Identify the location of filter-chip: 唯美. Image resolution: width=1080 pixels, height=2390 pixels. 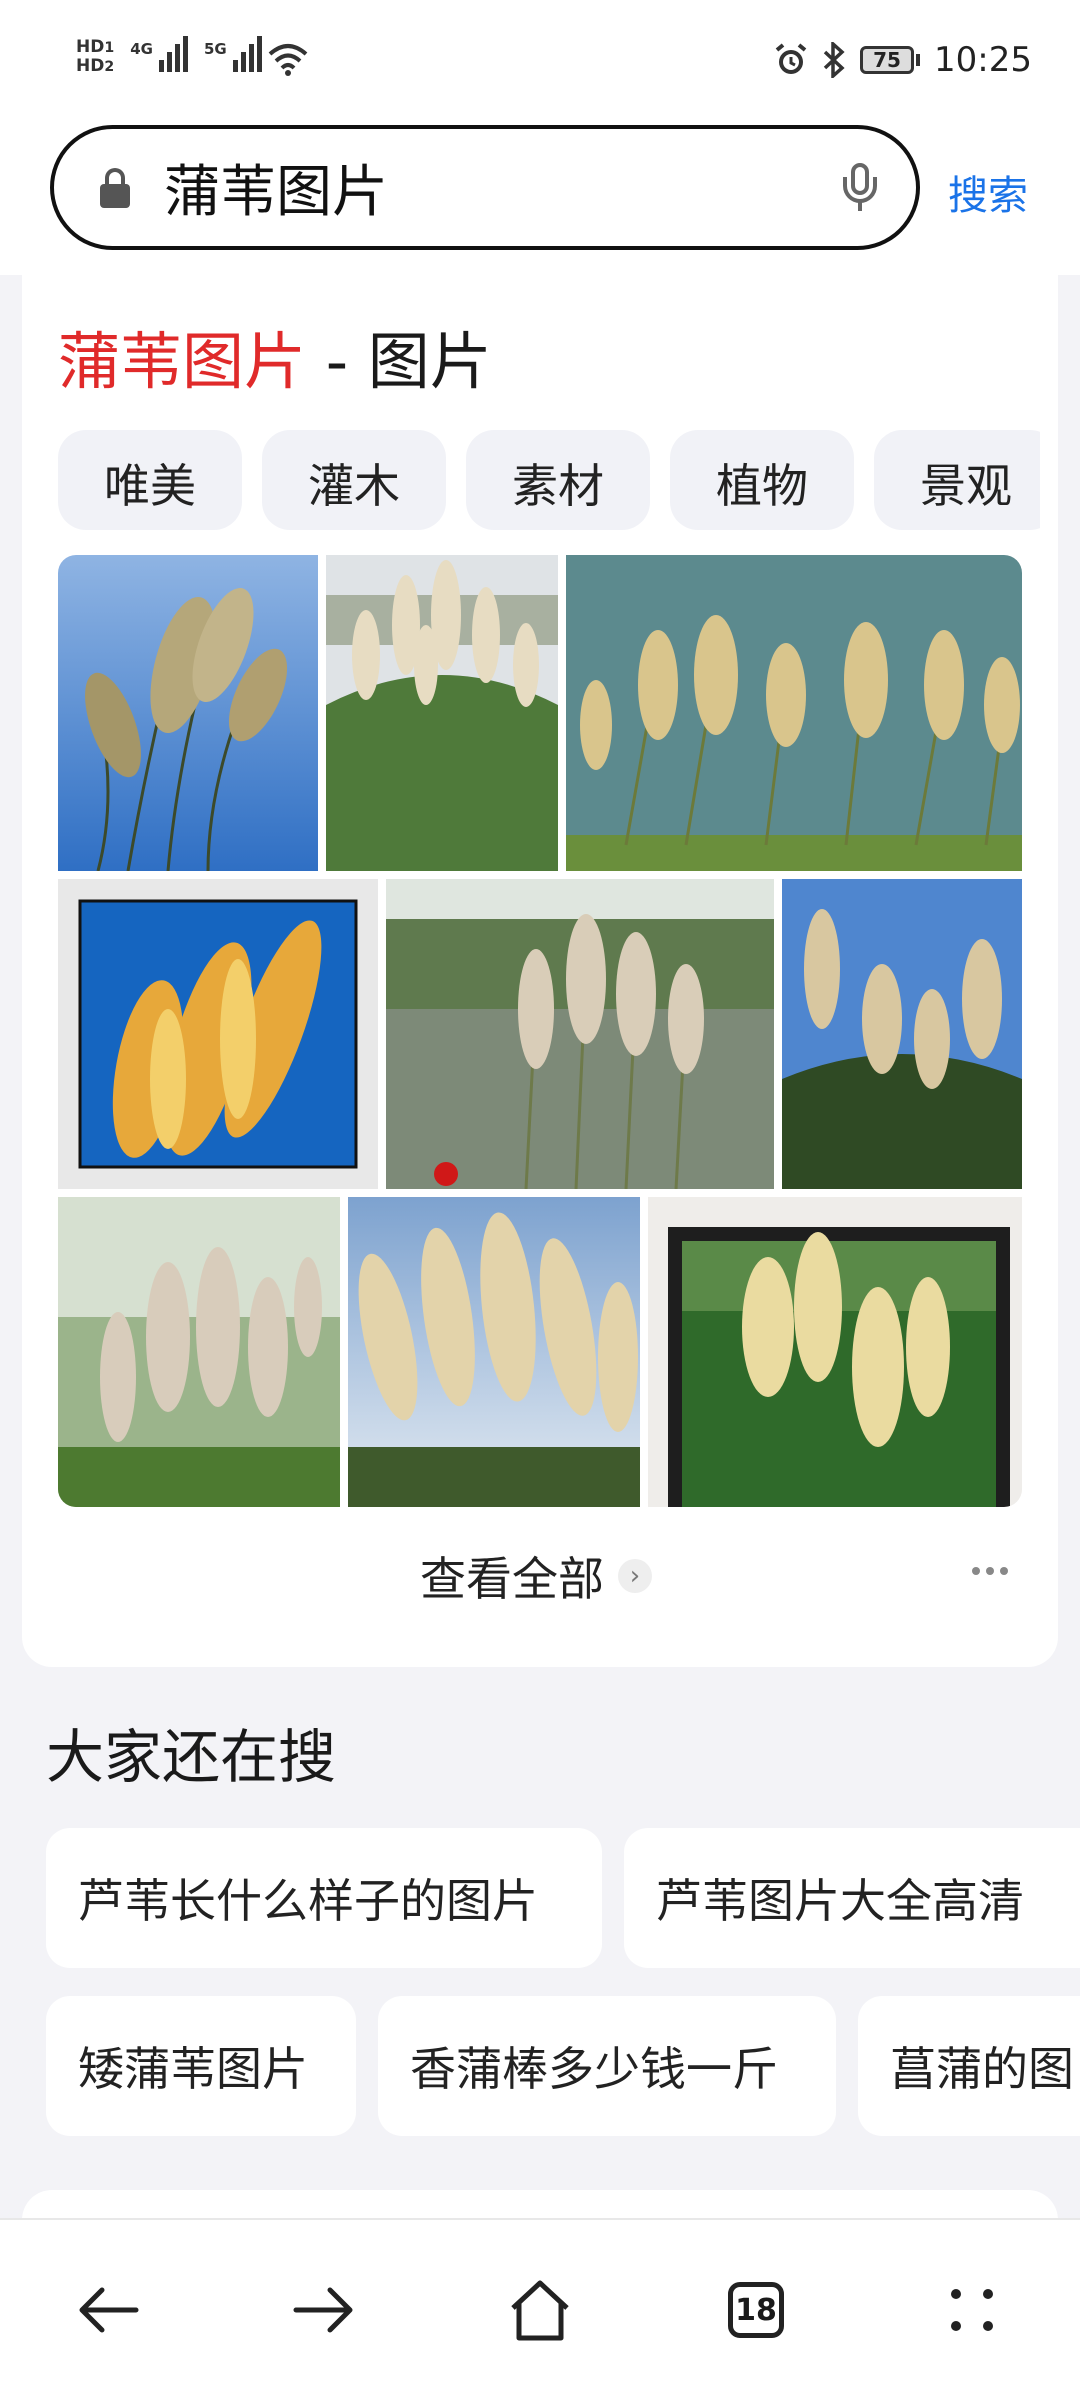
(150, 480).